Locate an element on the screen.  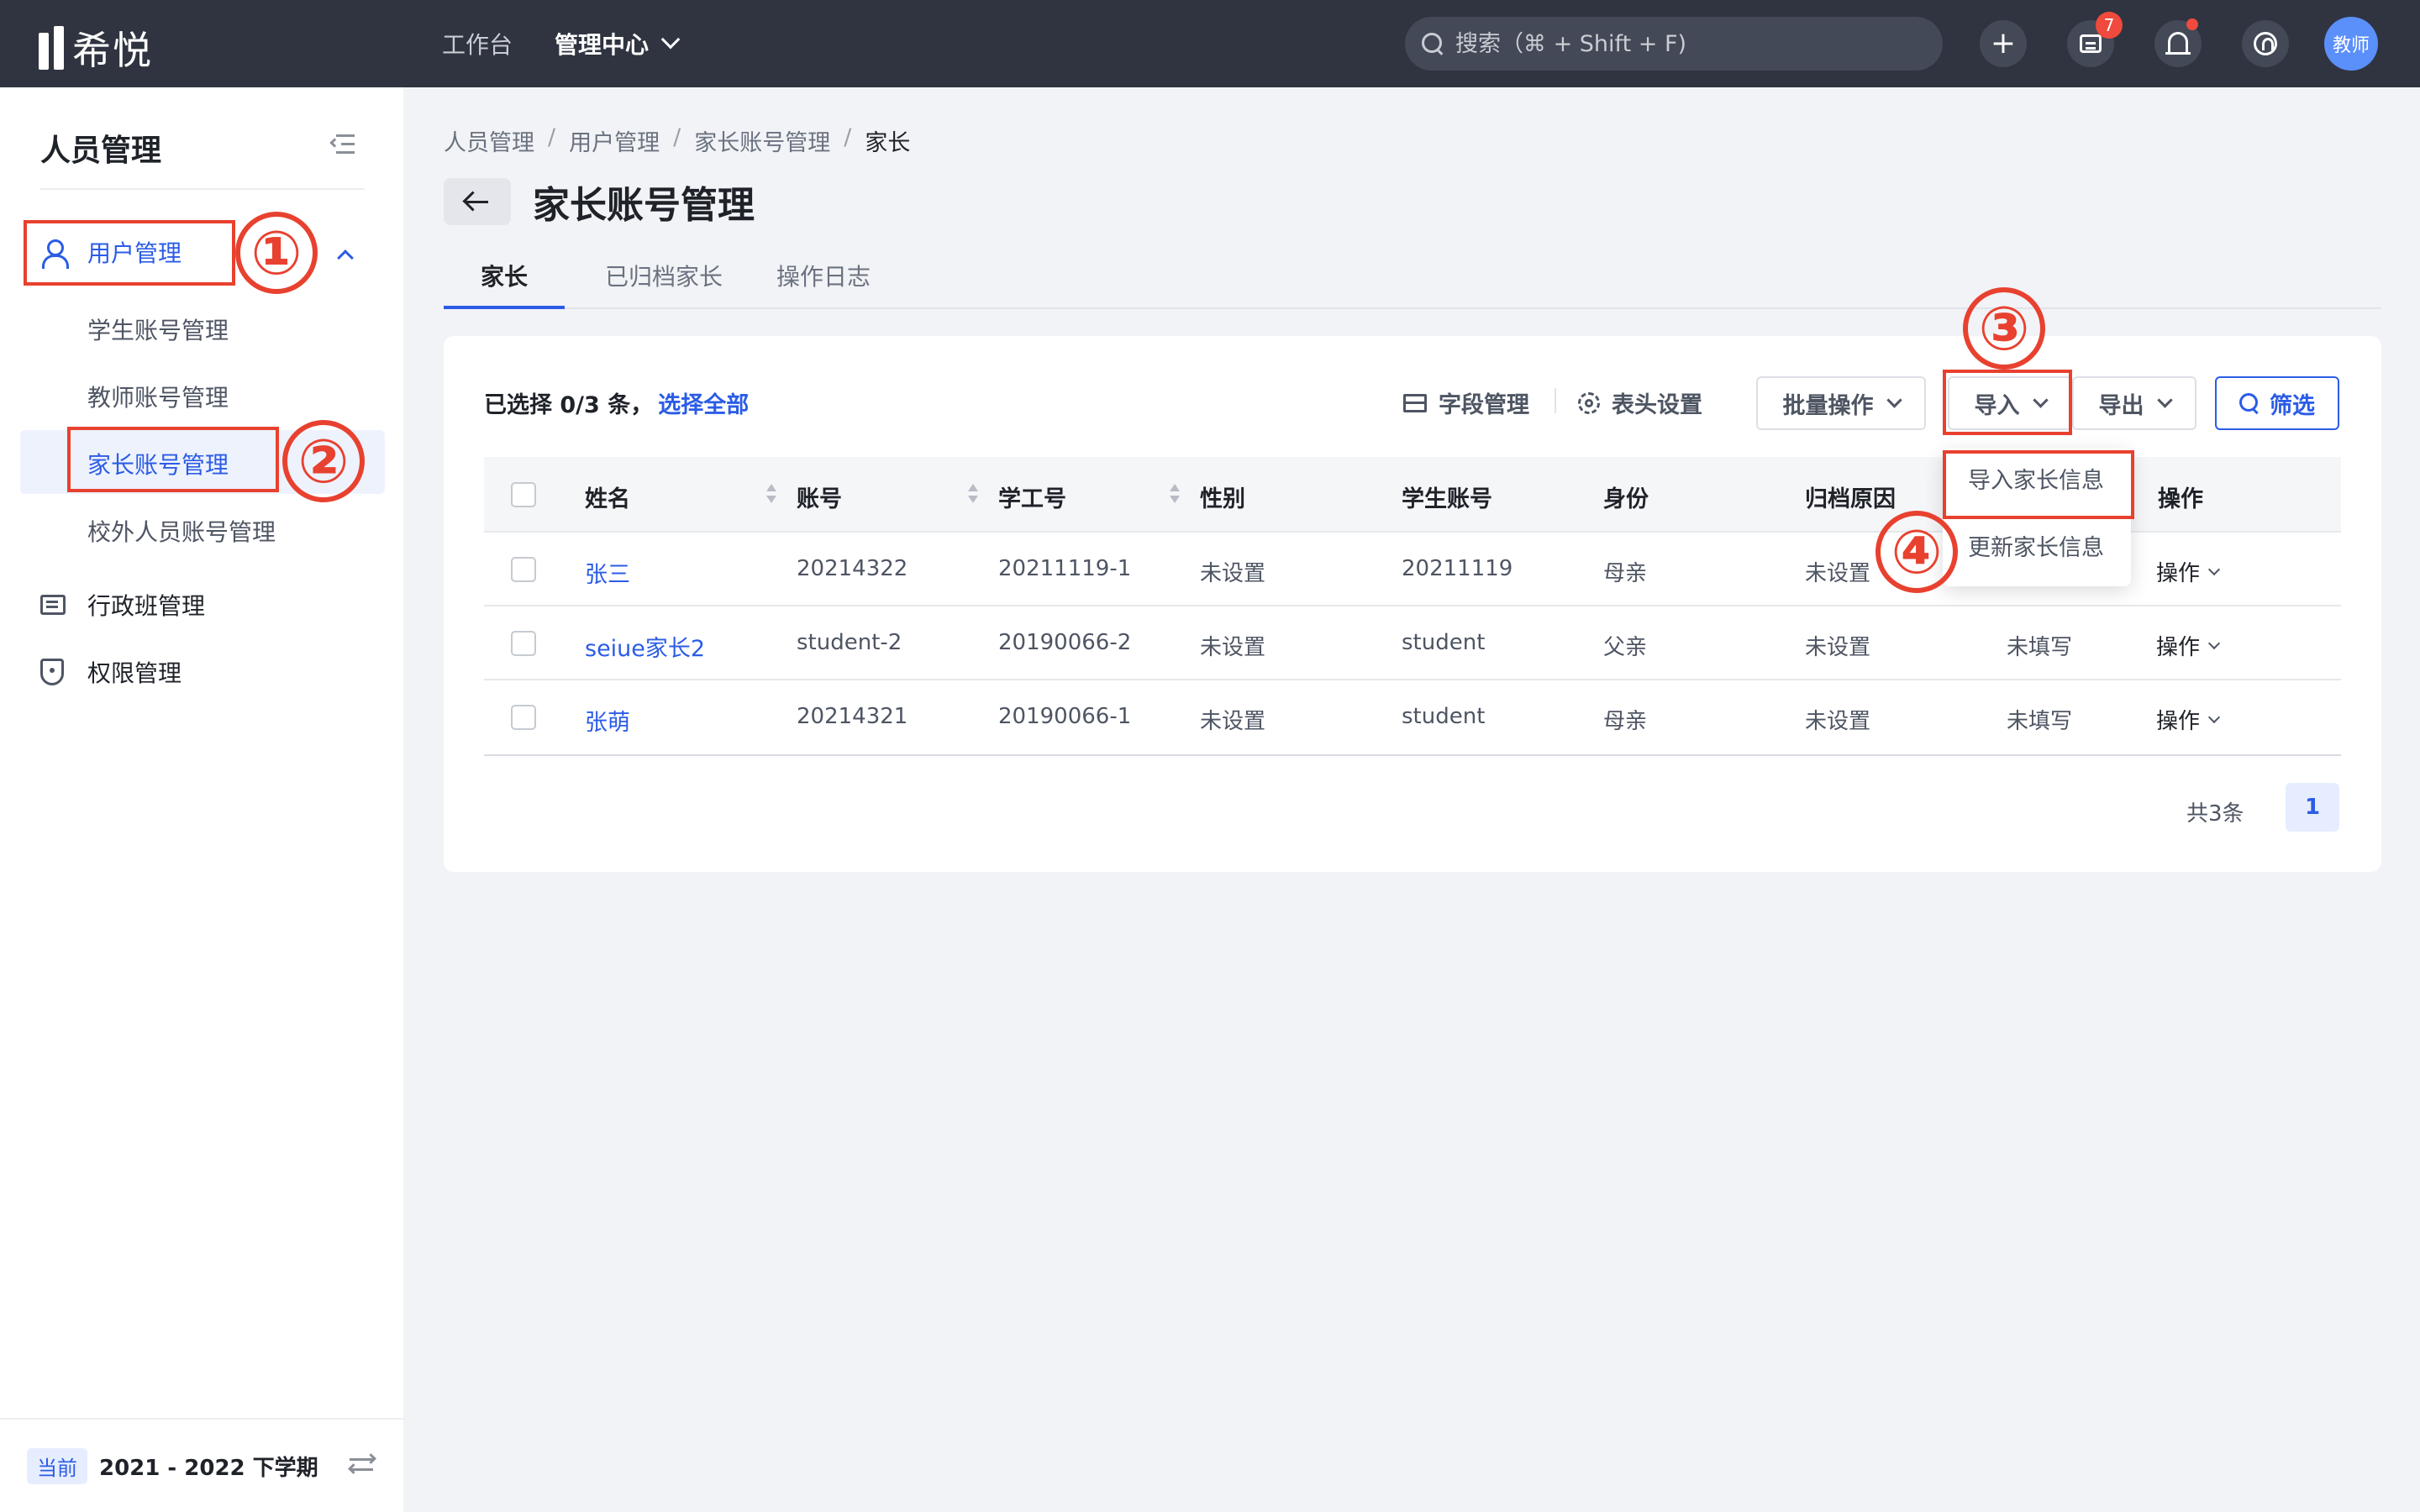
breadcrumb-item-parent-accounts: 家长账号管理 is located at coordinates (762, 140).